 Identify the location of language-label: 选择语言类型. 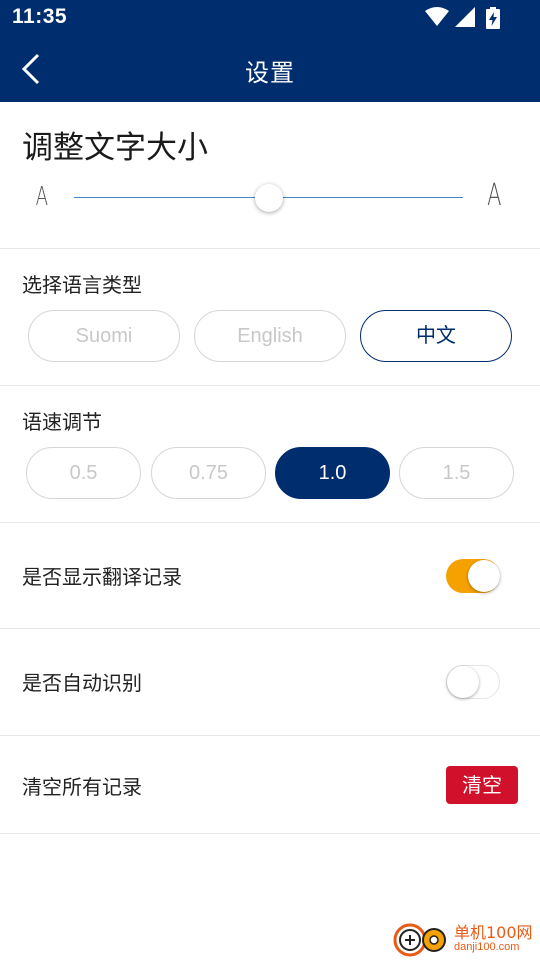
(82, 285).